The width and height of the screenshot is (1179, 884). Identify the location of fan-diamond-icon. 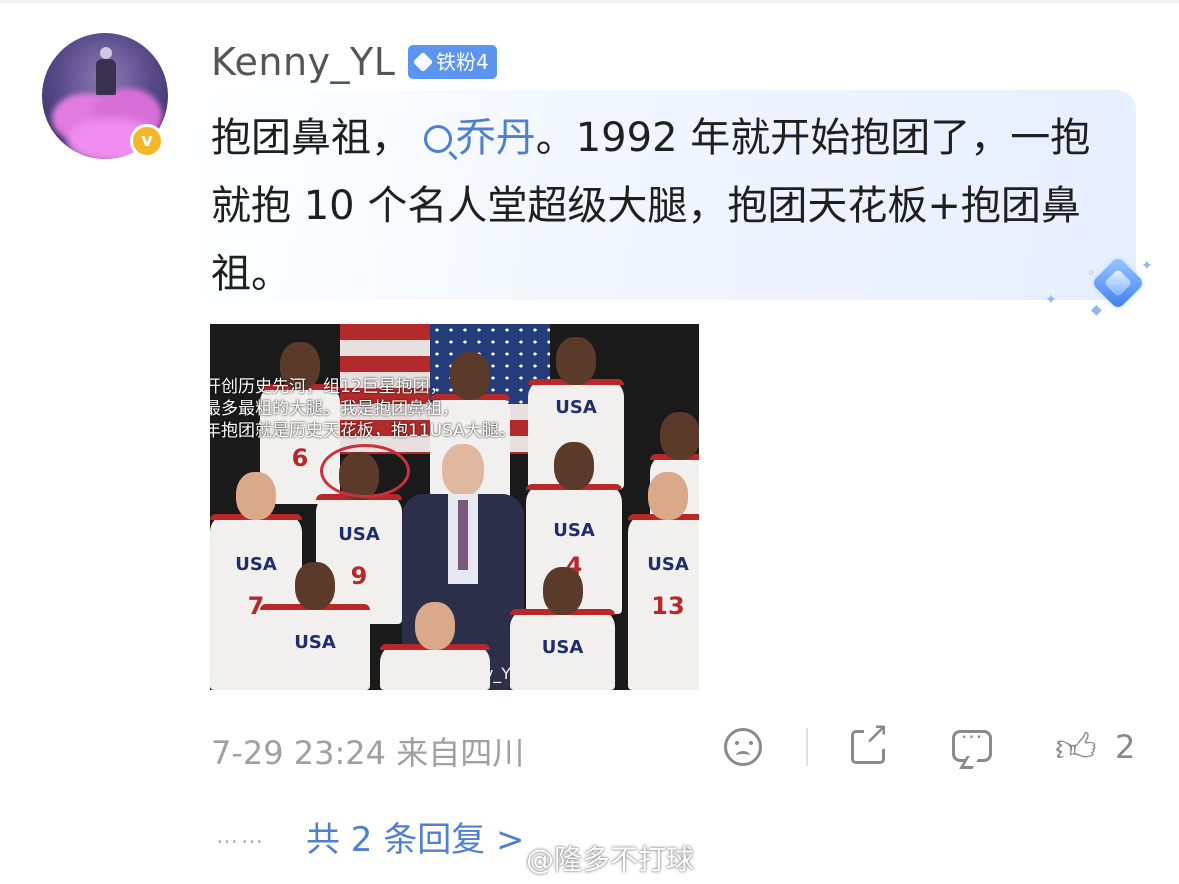
(423, 62).